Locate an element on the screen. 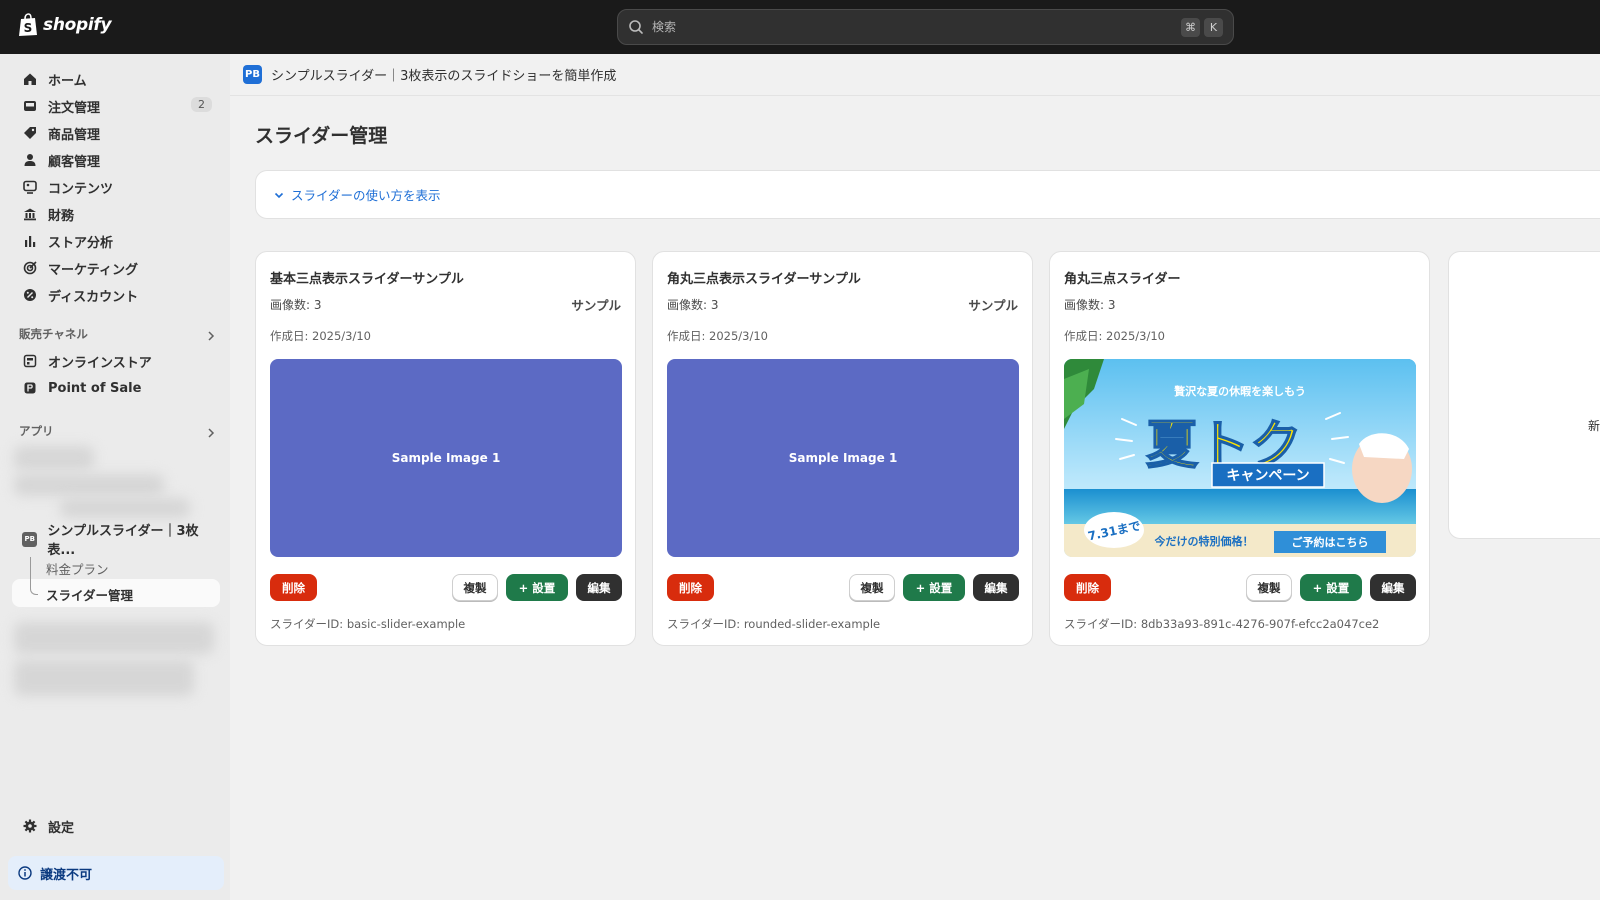  top-bar: S shopify ⌘ K is located at coordinates (800, 27).